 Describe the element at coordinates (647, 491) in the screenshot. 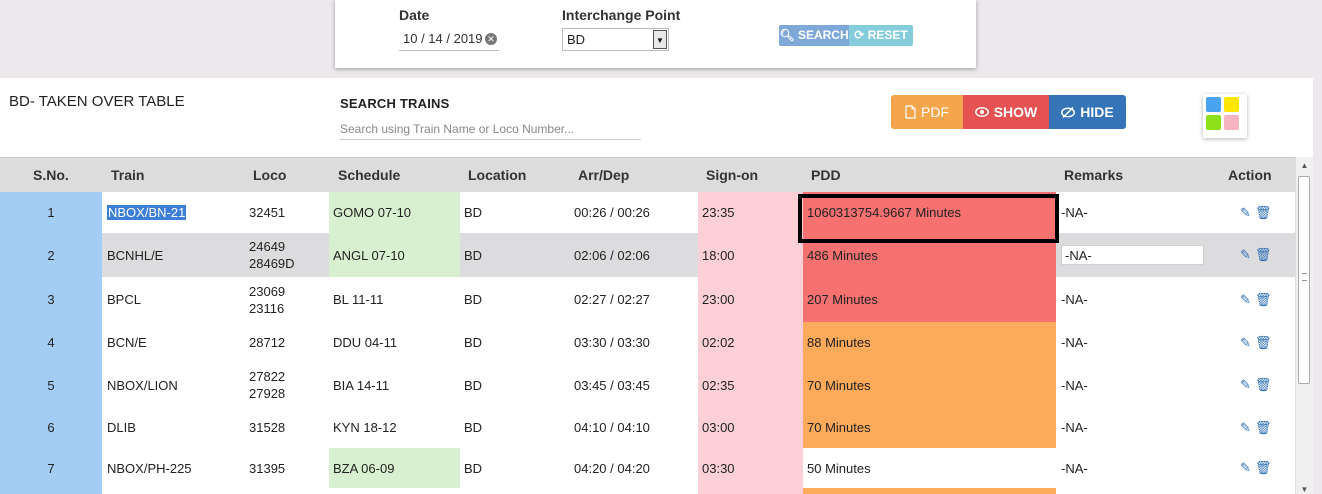

I see `table-row-partial` at that location.